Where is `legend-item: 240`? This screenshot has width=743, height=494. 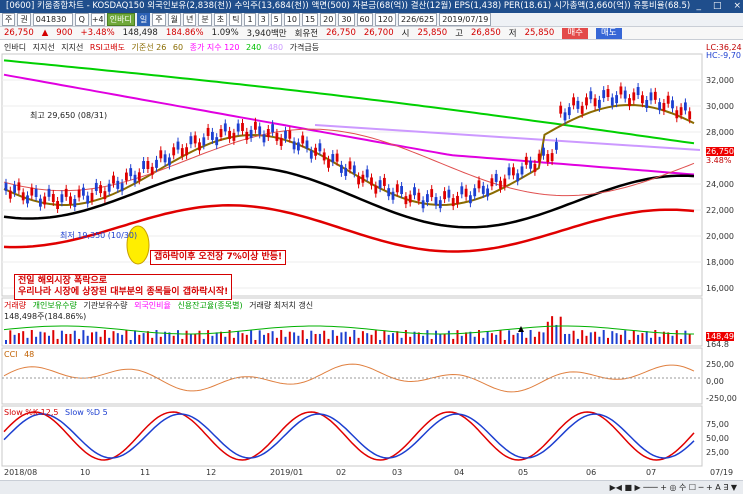 legend-item: 240 is located at coordinates (253, 47).